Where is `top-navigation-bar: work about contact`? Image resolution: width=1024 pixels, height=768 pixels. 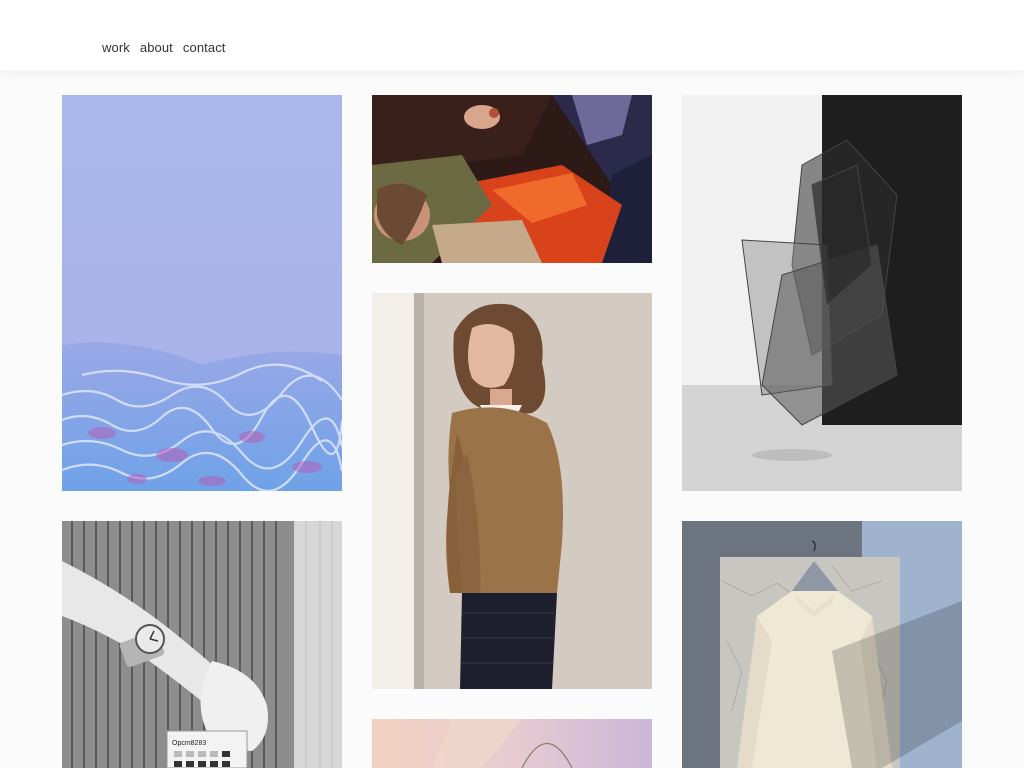 top-navigation-bar: work about contact is located at coordinates (512, 35).